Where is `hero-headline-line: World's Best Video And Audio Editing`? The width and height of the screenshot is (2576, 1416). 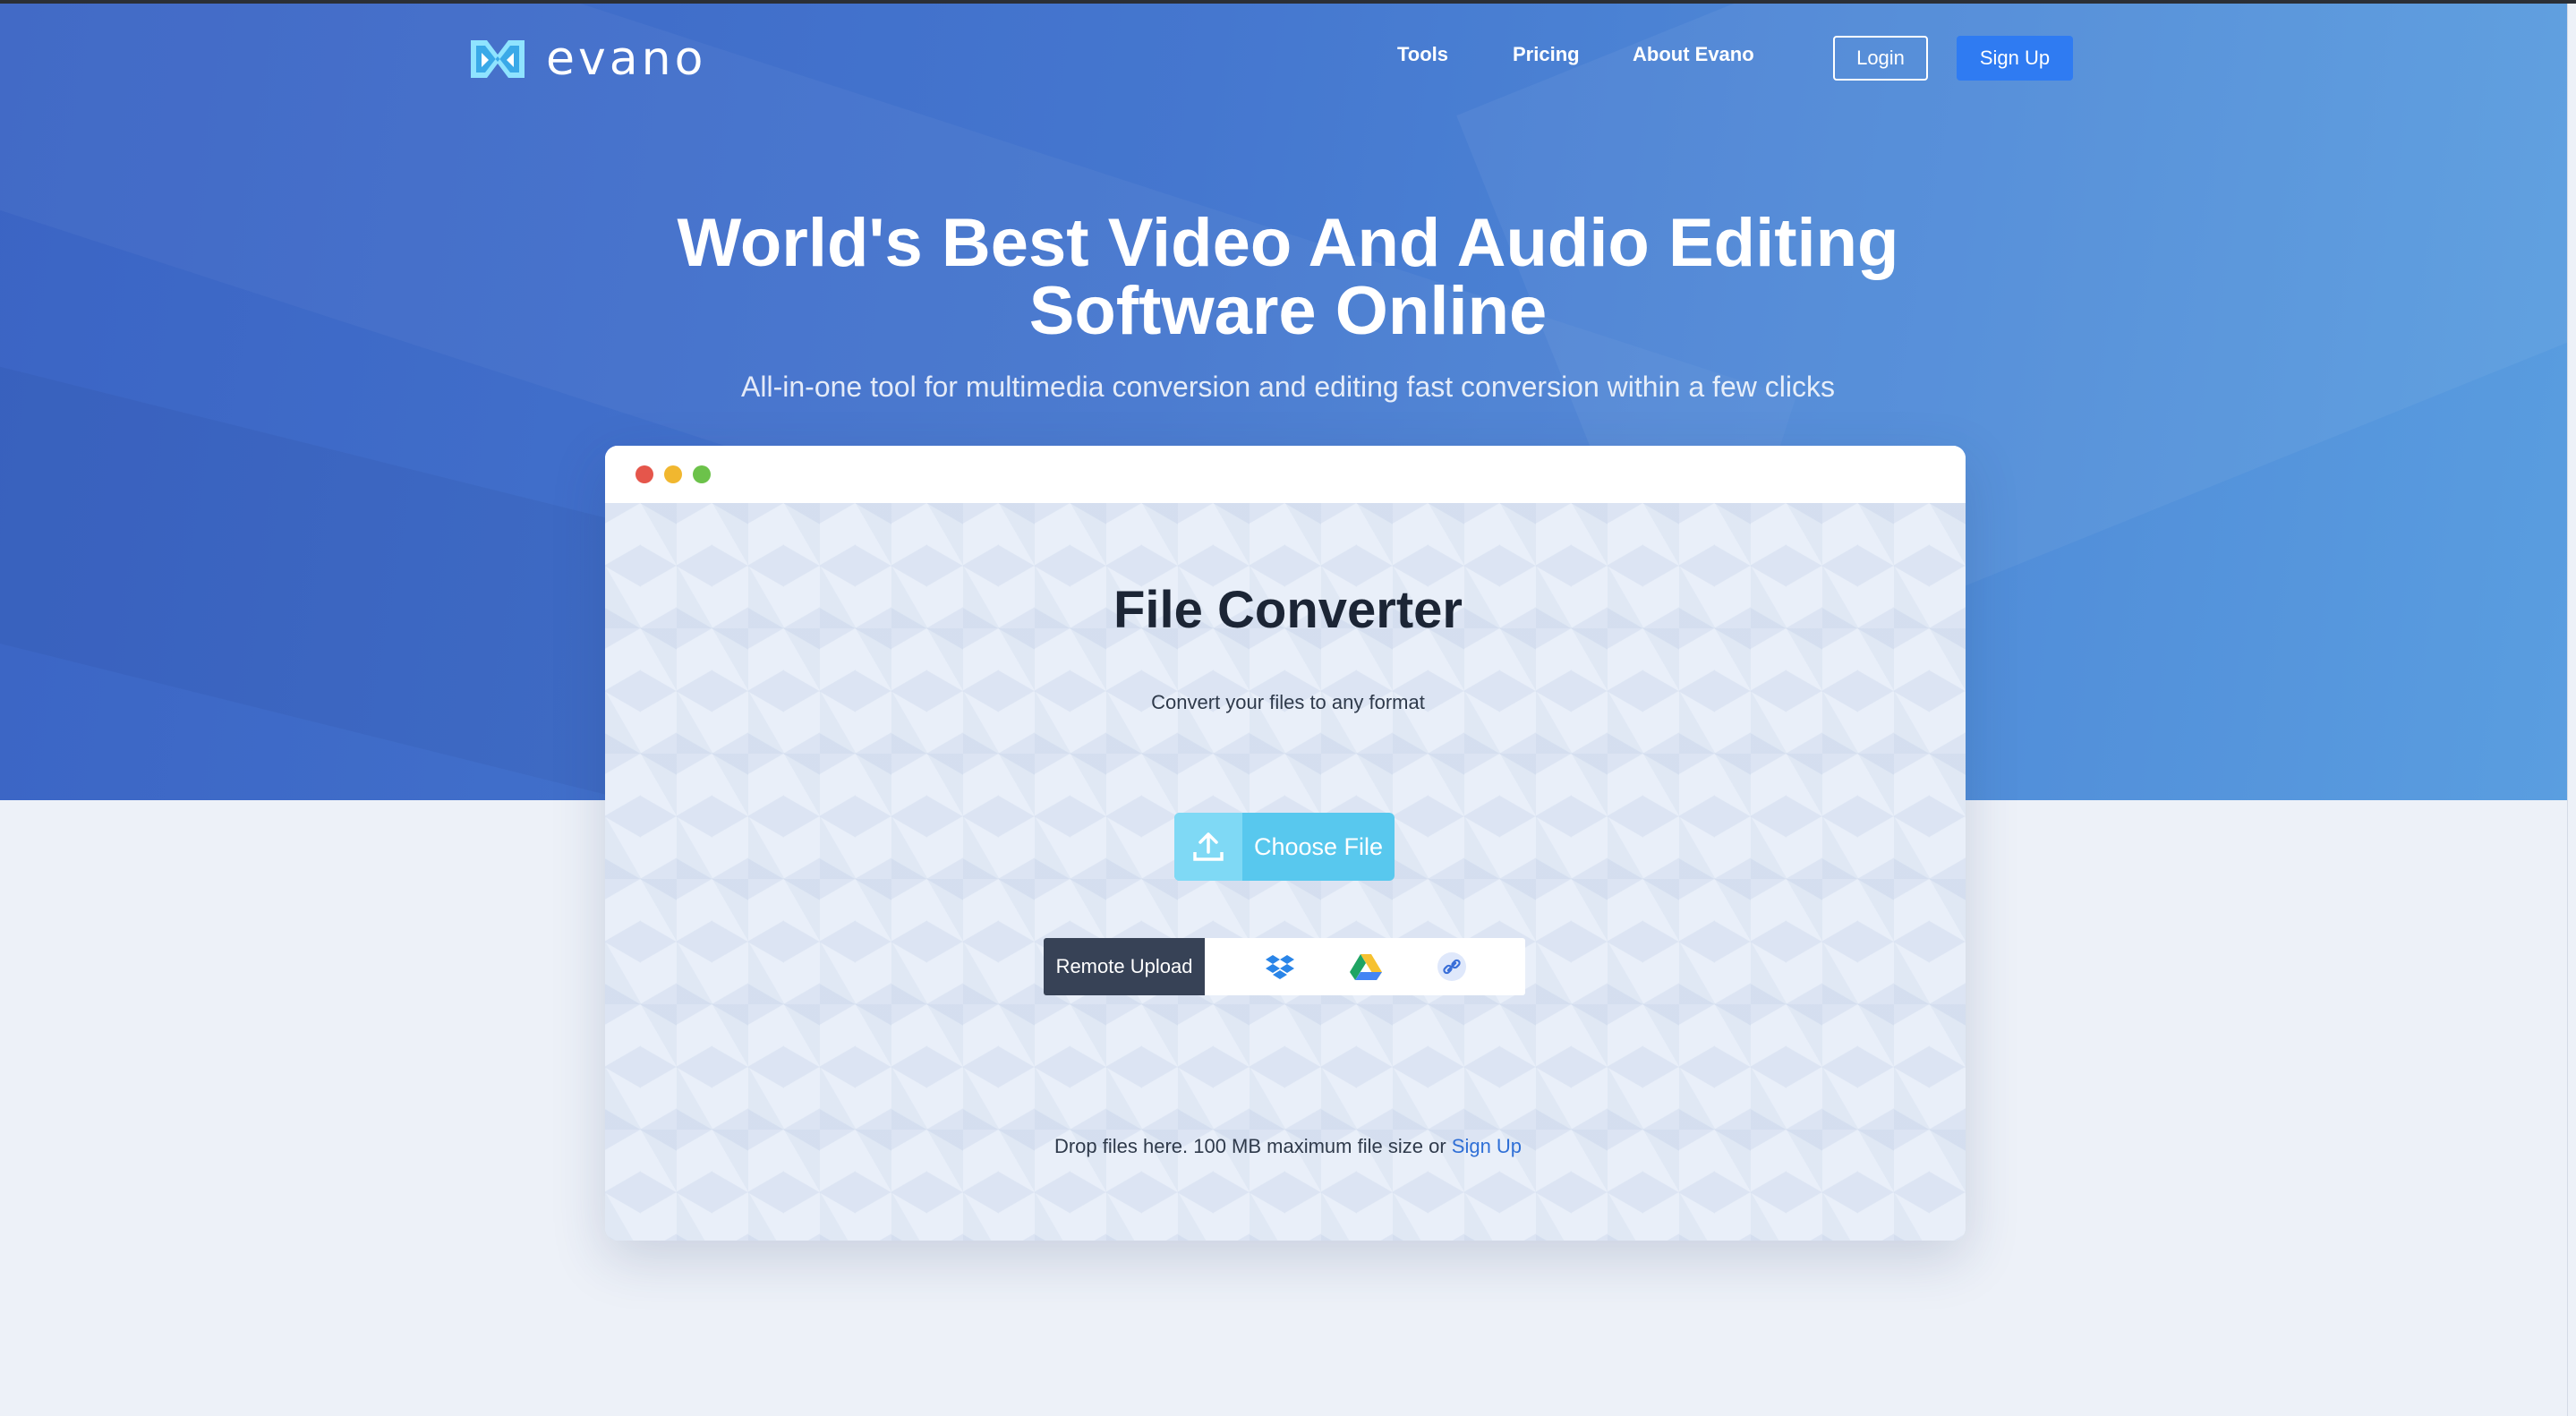 hero-headline-line: World's Best Video And Audio Editing is located at coordinates (1288, 243).